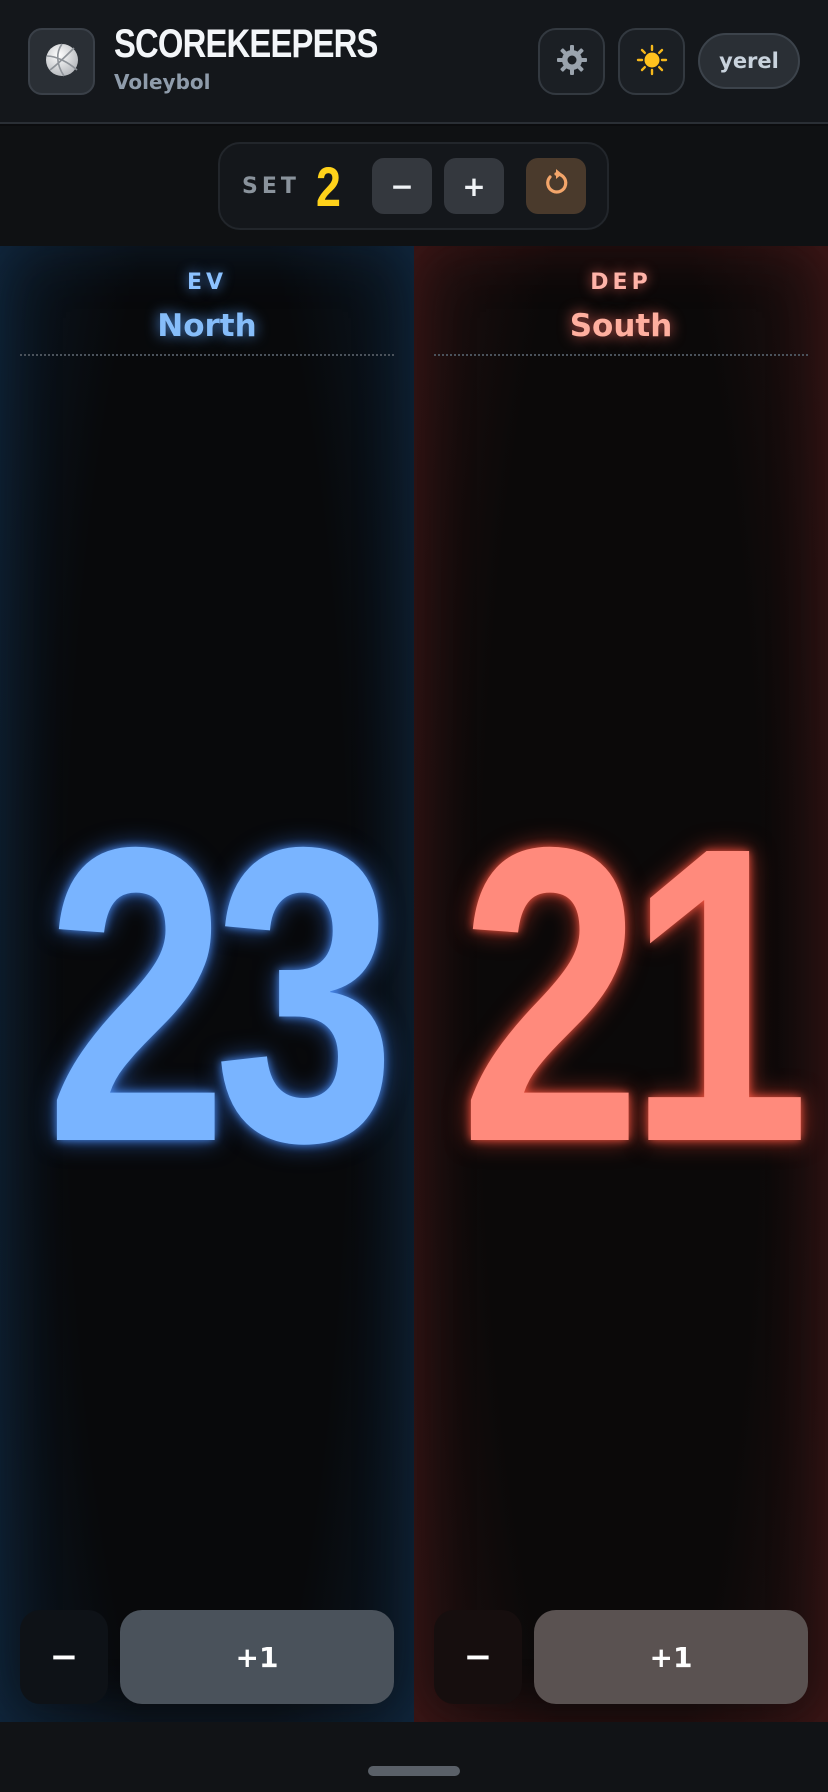 The height and width of the screenshot is (1792, 828). I want to click on set-control: SET 2 − +, so click(413, 186).